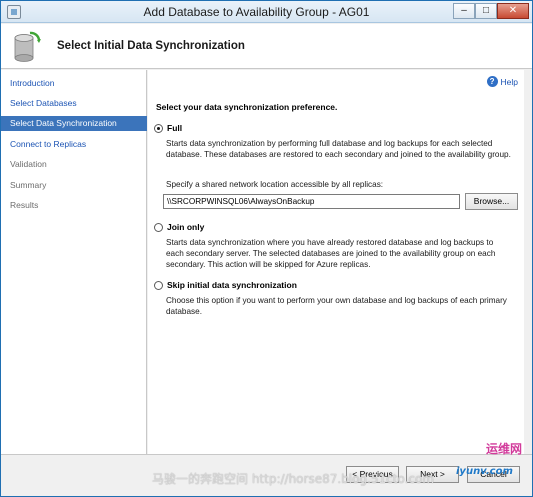 This screenshot has height=497, width=533. I want to click on nav-item-validation: Validation, so click(28, 164).